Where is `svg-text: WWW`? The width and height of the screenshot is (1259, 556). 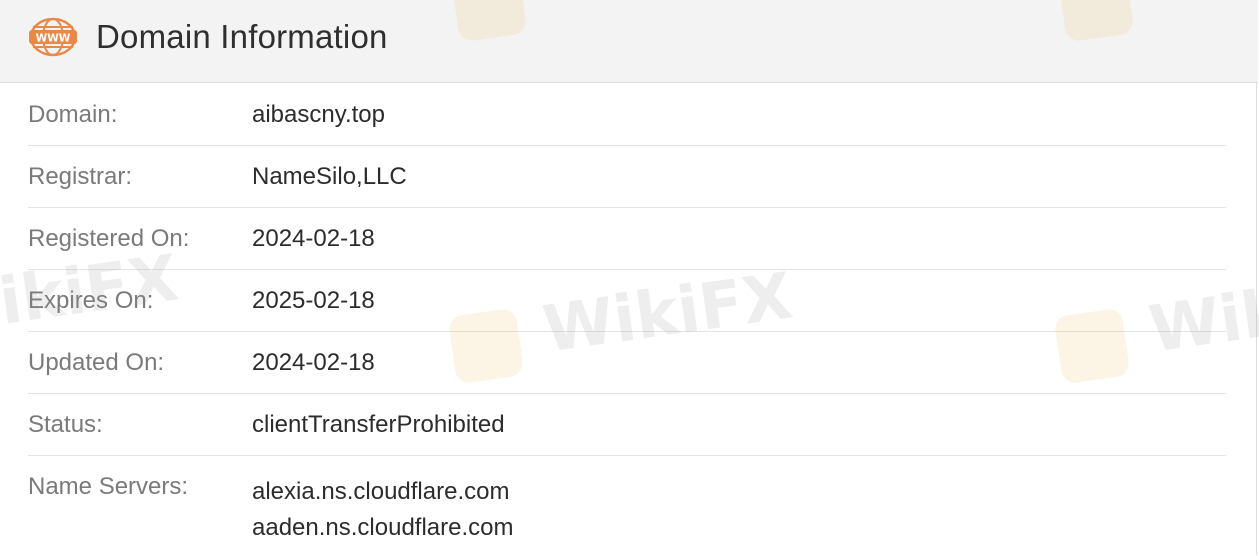 svg-text: WWW is located at coordinates (53, 39).